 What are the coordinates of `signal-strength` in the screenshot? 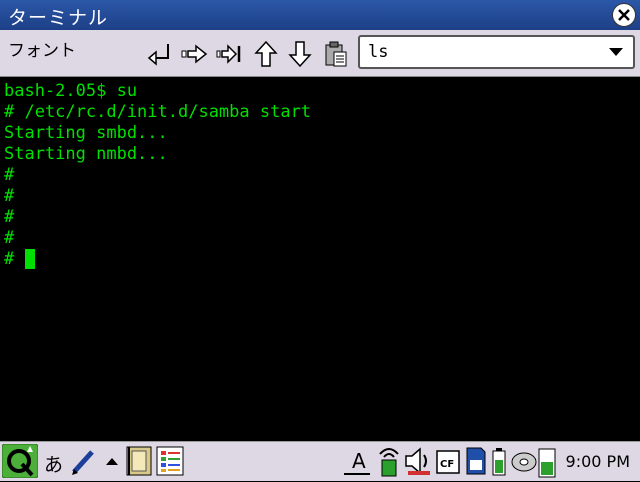 It's located at (547, 465).